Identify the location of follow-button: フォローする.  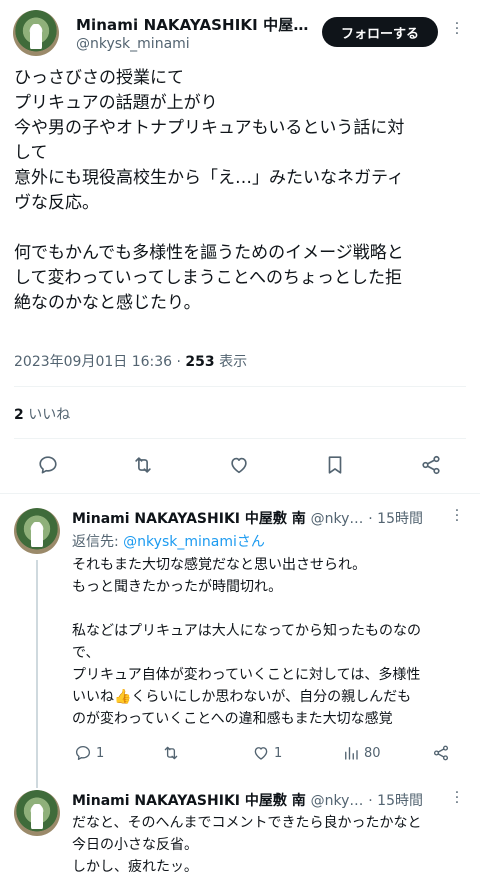
(380, 32).